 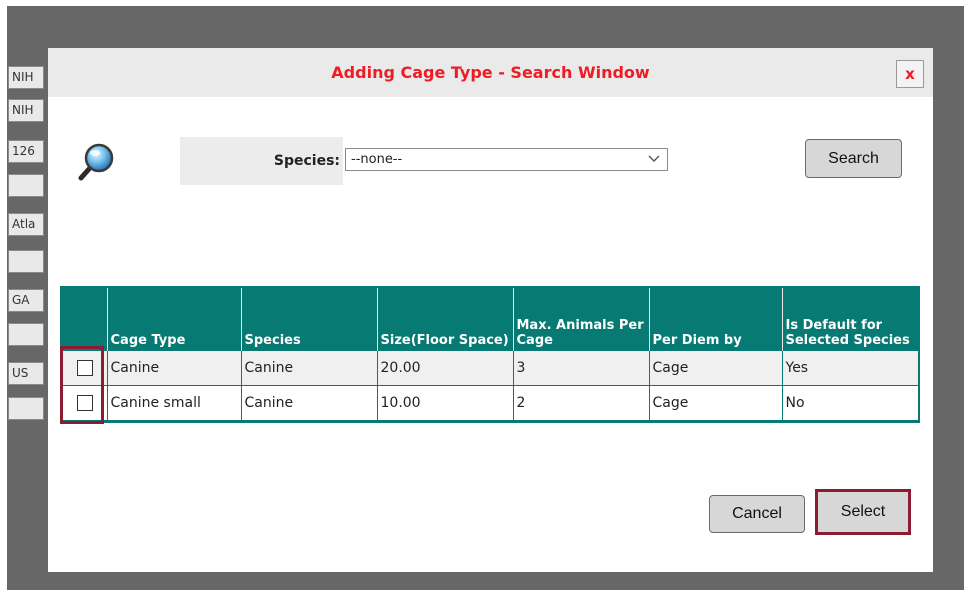 I want to click on dialog-titlebar: Adding Cage Type - Search Window x, so click(x=490, y=72).